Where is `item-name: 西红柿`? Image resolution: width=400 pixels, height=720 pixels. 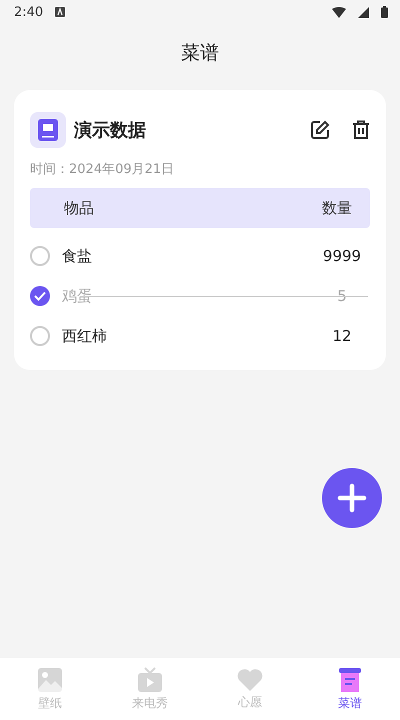 item-name: 西红柿 is located at coordinates (85, 336).